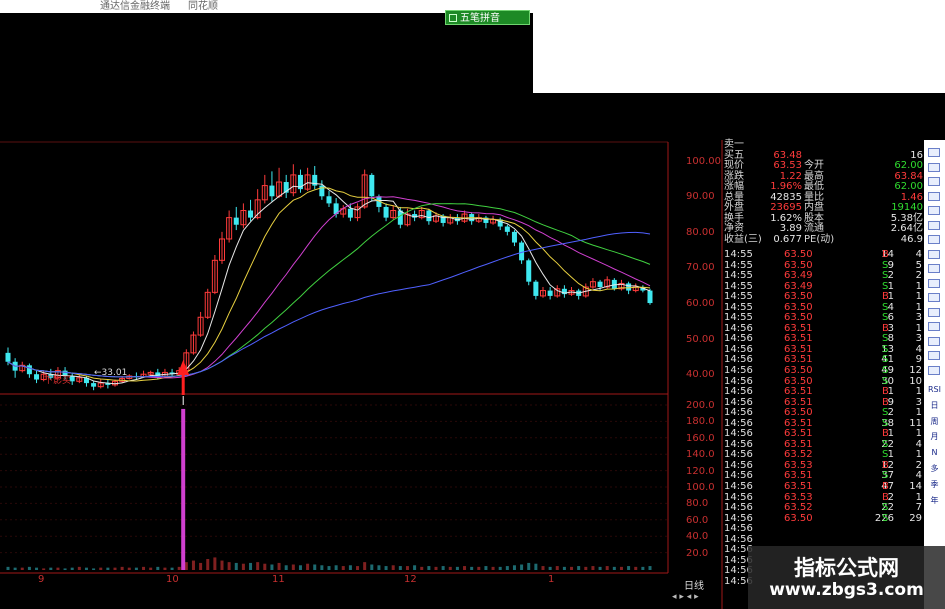  What do you see at coordinates (700, 304) in the screenshot?
I see `price-tick-label: 60.00` at bounding box center [700, 304].